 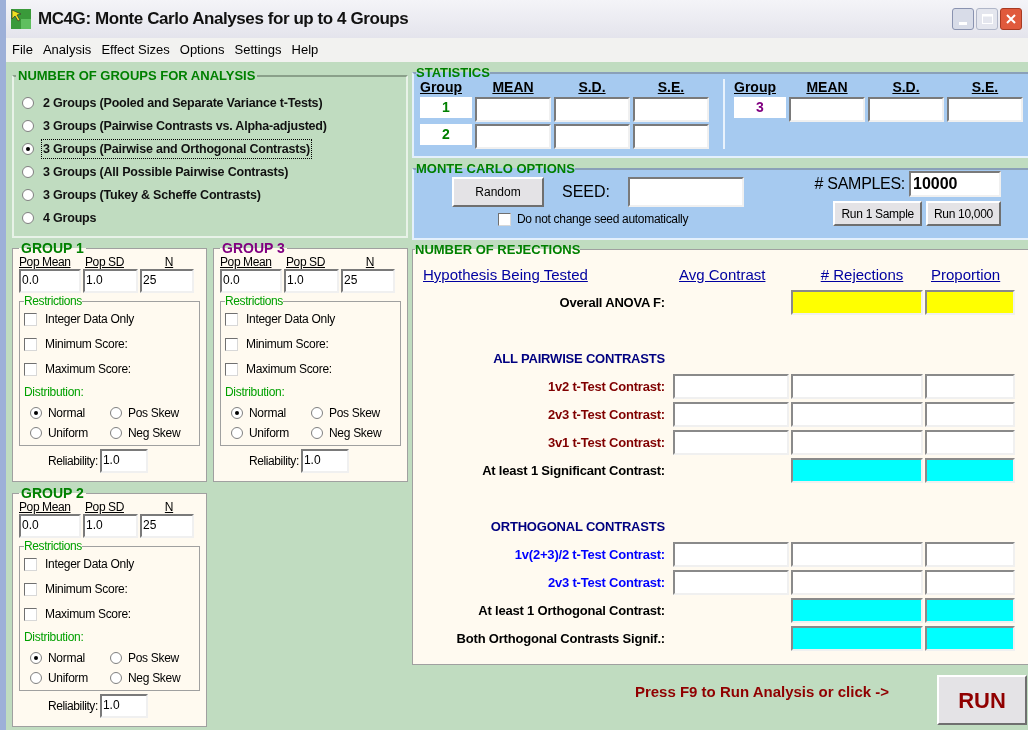 What do you see at coordinates (966, 275) in the screenshot?
I see `column-header: Proportion` at bounding box center [966, 275].